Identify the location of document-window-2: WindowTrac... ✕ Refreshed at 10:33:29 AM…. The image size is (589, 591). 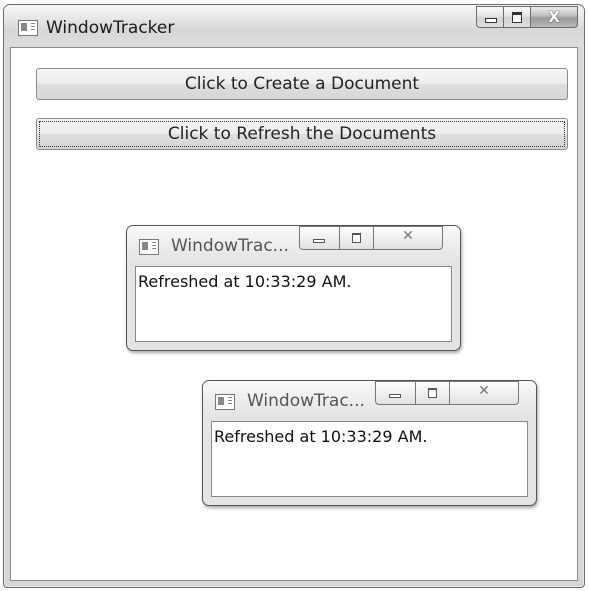
(369, 443).